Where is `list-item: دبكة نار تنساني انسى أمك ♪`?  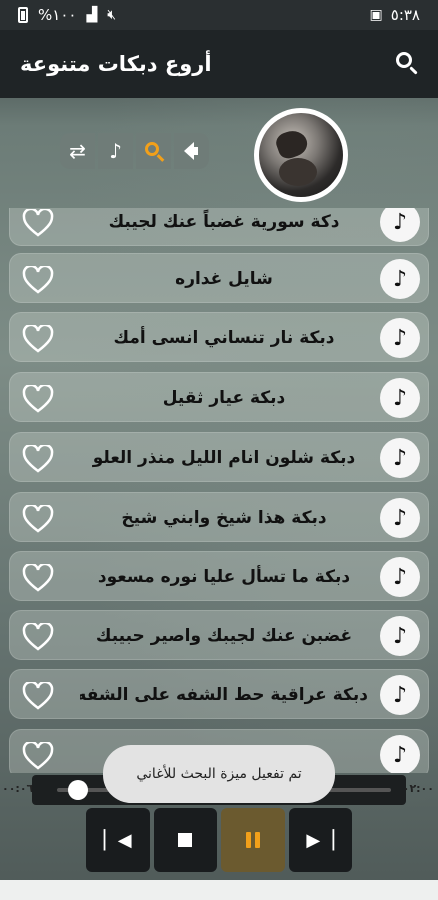
list-item: دبكة نار تنساني انسى أمك ♪ is located at coordinates (219, 337).